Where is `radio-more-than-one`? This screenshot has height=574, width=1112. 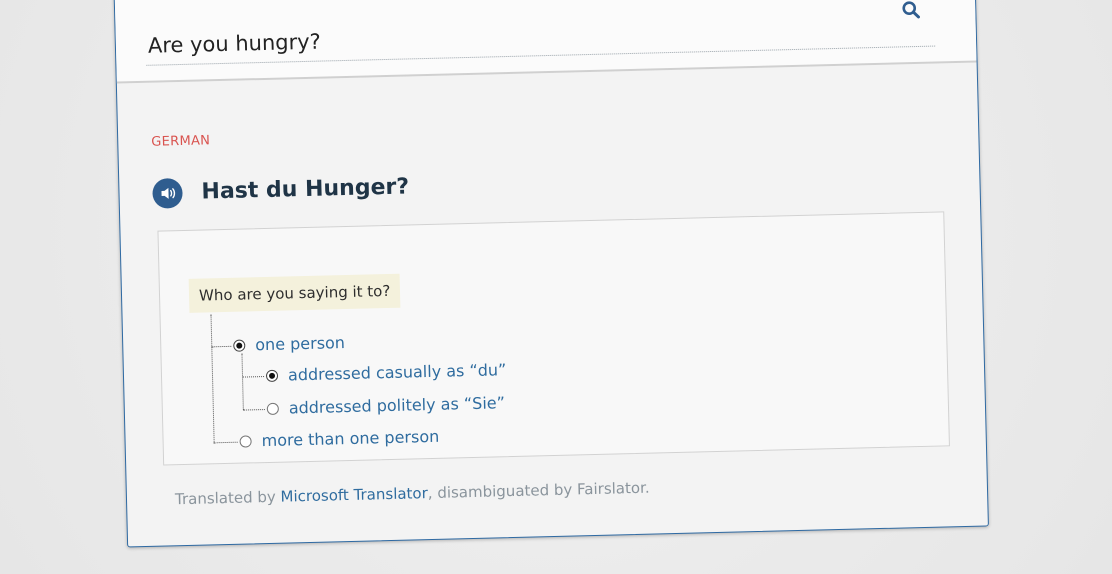
radio-more-than-one is located at coordinates (245, 441).